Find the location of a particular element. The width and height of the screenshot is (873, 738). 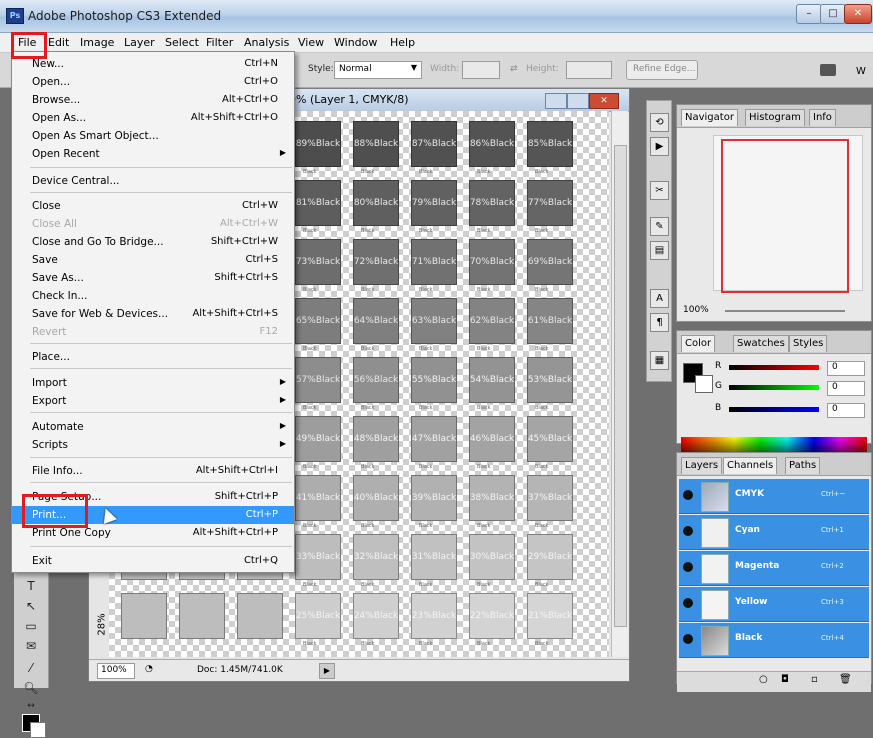

file-menu-item: Close and Go To Bridge... Shift+Ctrl+W is located at coordinates (153, 242).